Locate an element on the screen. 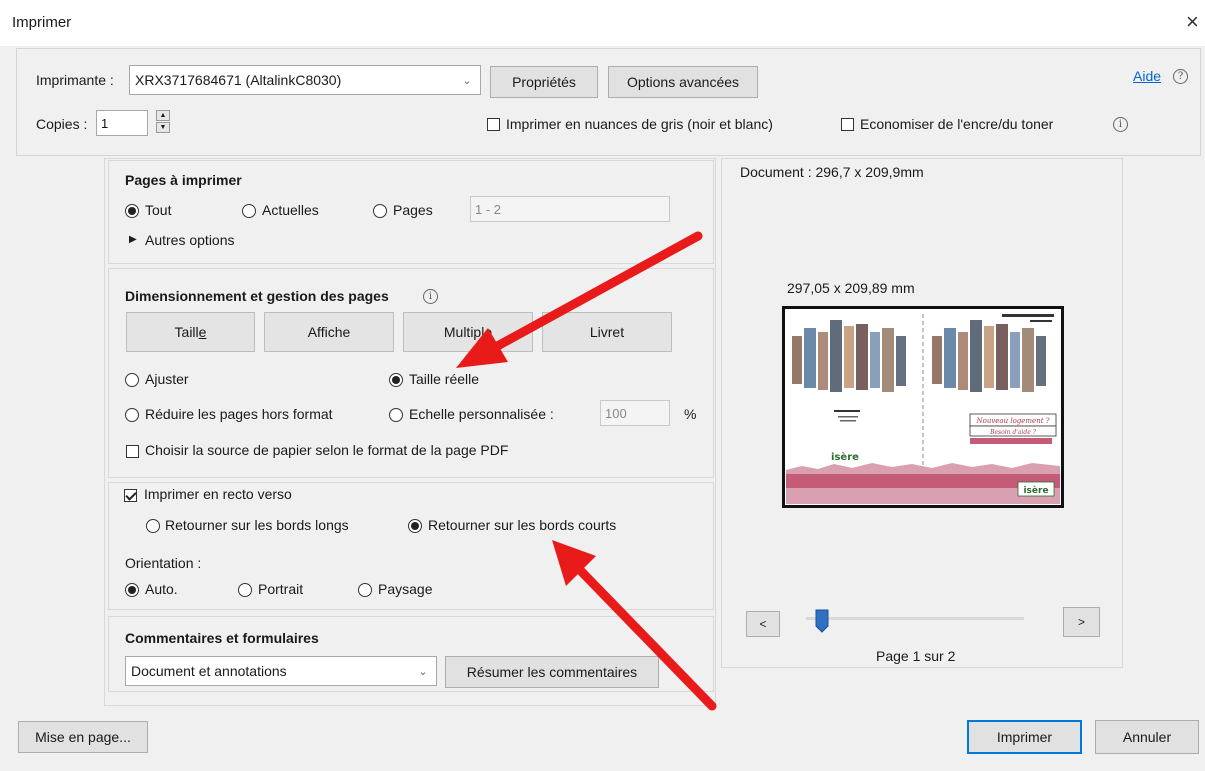 This screenshot has width=1205, height=771. copies-input: 1 is located at coordinates (122, 123).